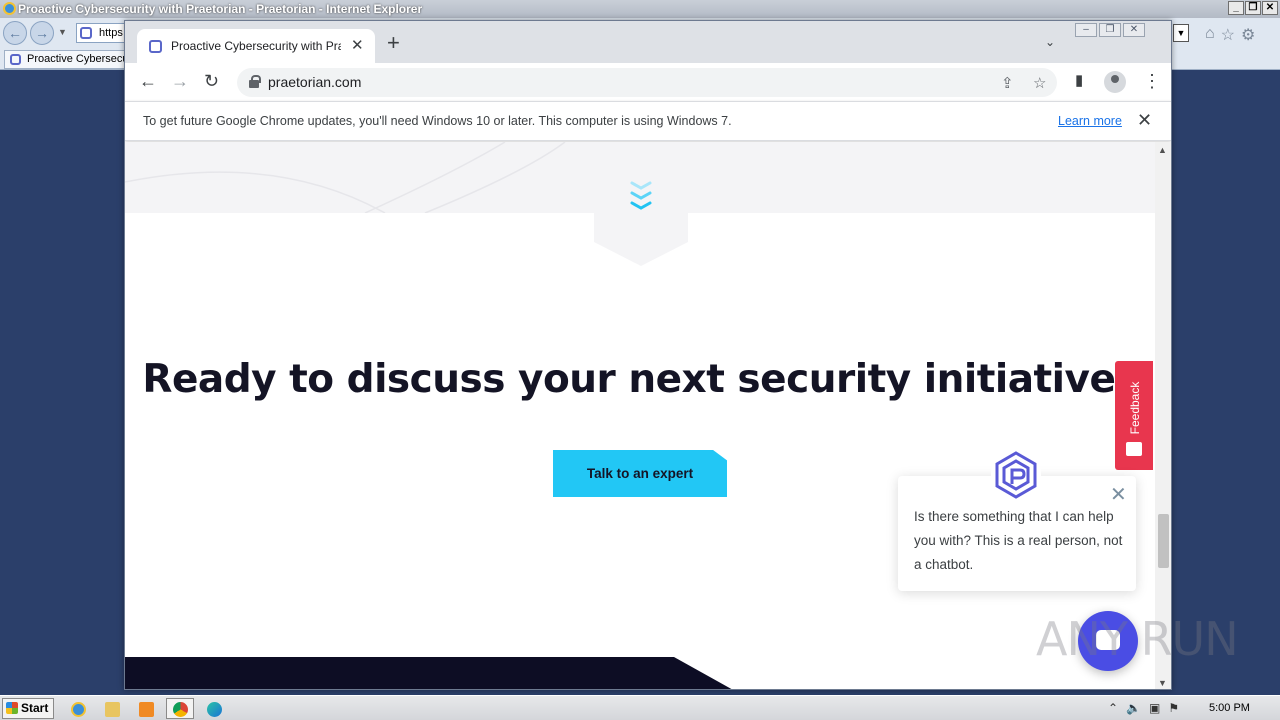  Describe the element at coordinates (1152, 81) in the screenshot. I see `menu-kebab-icon: ⋮` at that location.